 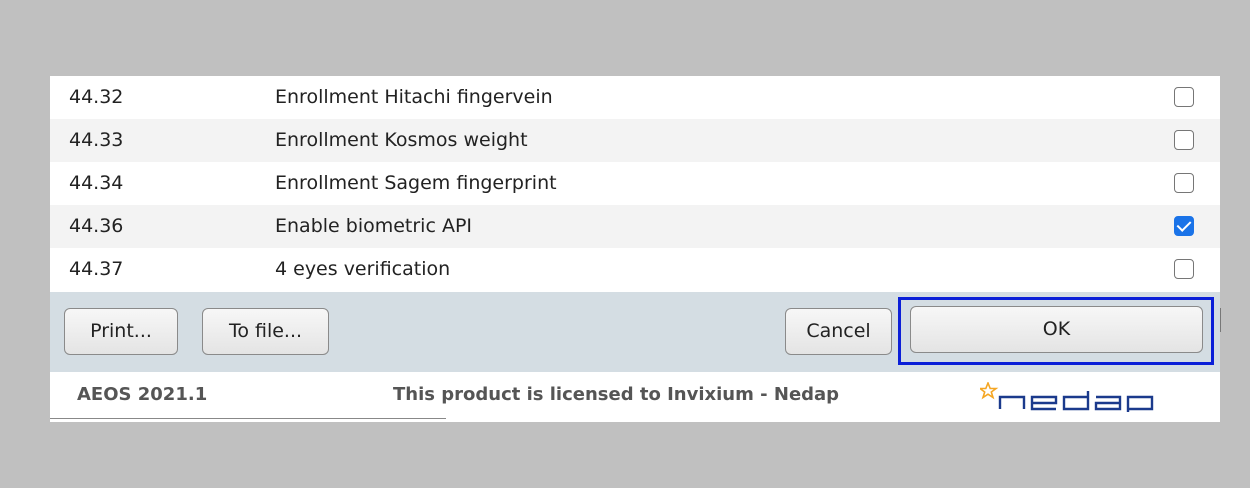 What do you see at coordinates (96, 226) in the screenshot?
I see `feature-number: 44.36` at bounding box center [96, 226].